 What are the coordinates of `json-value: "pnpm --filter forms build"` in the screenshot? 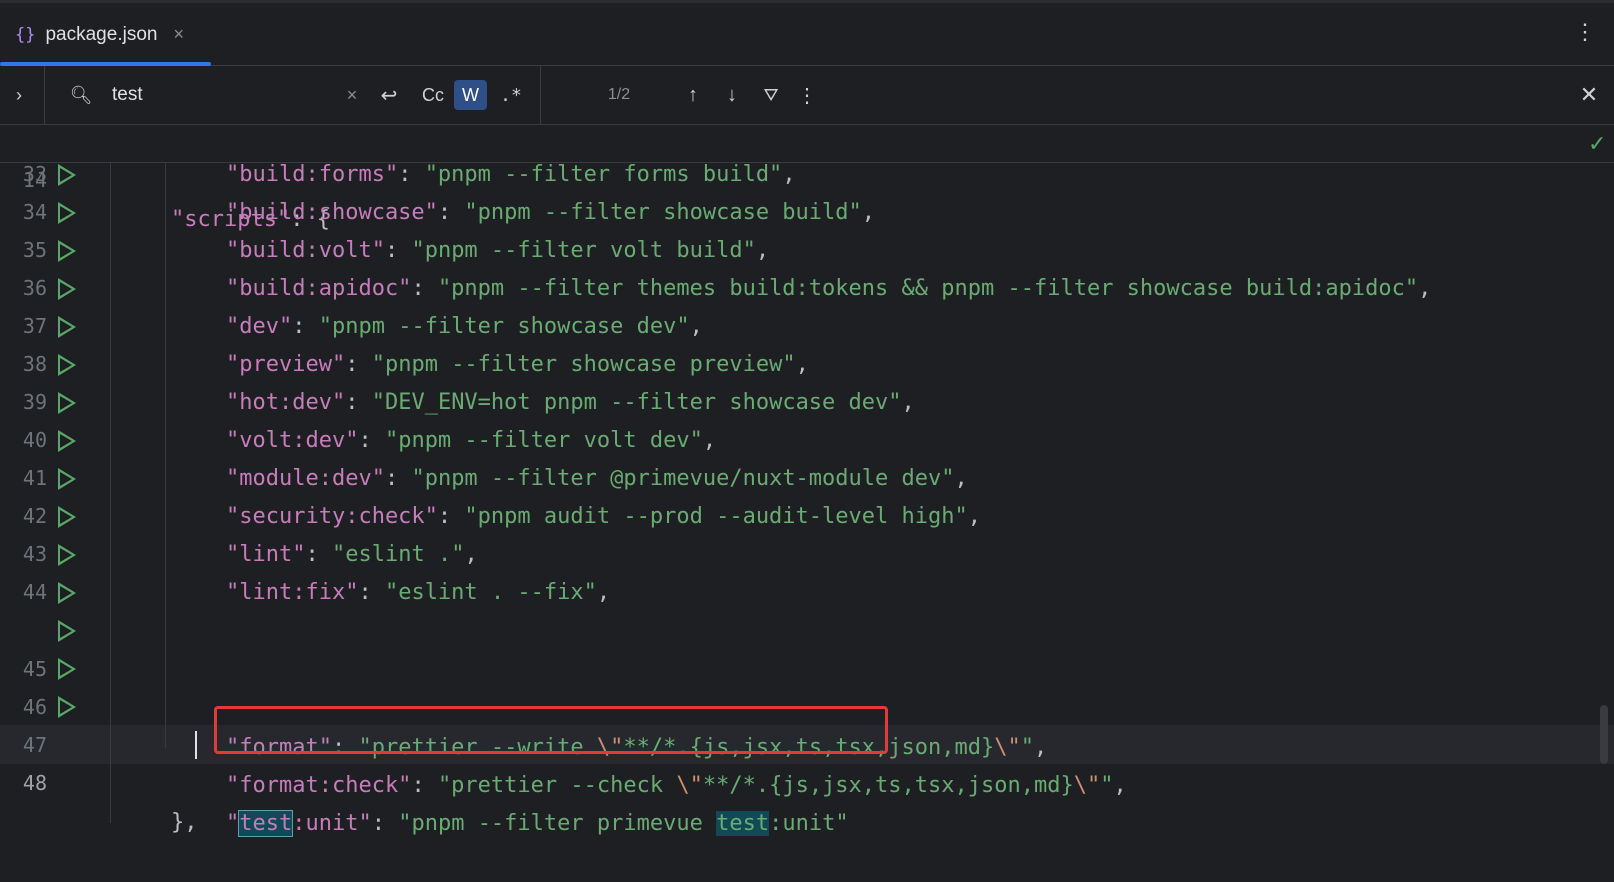 It's located at (603, 174).